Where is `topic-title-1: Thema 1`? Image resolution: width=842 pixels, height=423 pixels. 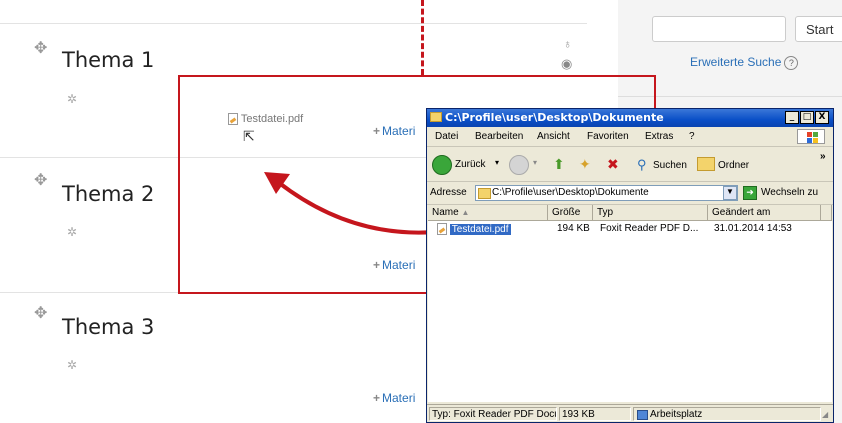
topic-title-1: Thema 1 is located at coordinates (108, 60).